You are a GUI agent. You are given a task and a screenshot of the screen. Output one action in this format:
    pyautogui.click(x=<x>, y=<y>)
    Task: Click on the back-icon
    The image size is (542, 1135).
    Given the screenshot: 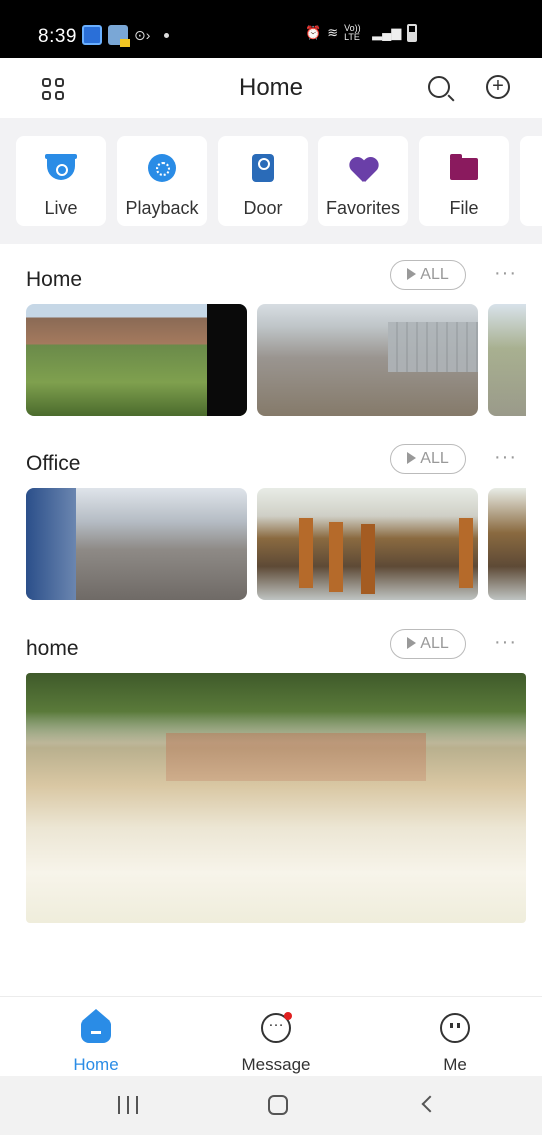 What is the action you would take?
    pyautogui.click(x=430, y=1104)
    